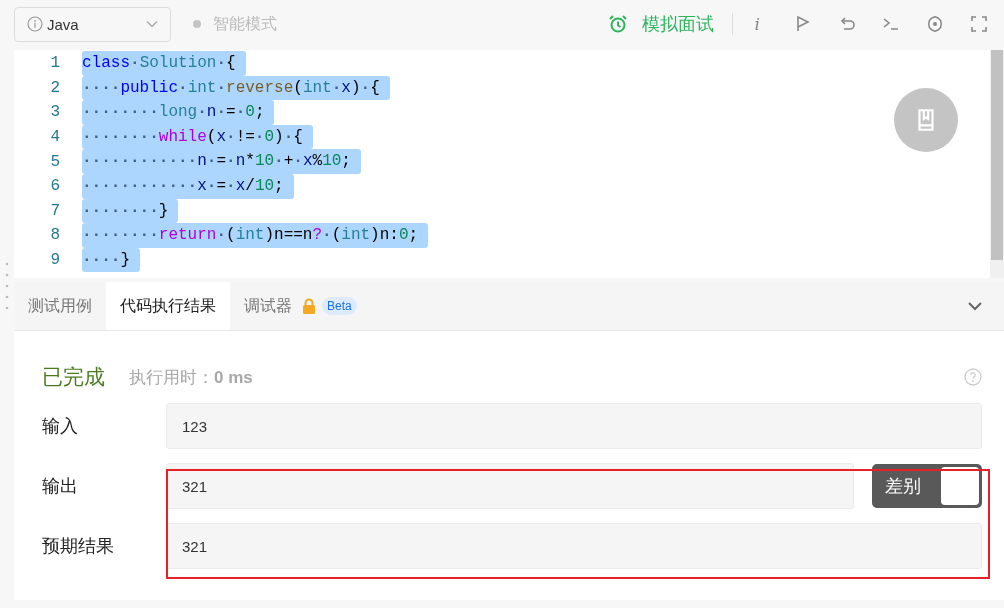  What do you see at coordinates (973, 377) in the screenshot?
I see `help-icon` at bounding box center [973, 377].